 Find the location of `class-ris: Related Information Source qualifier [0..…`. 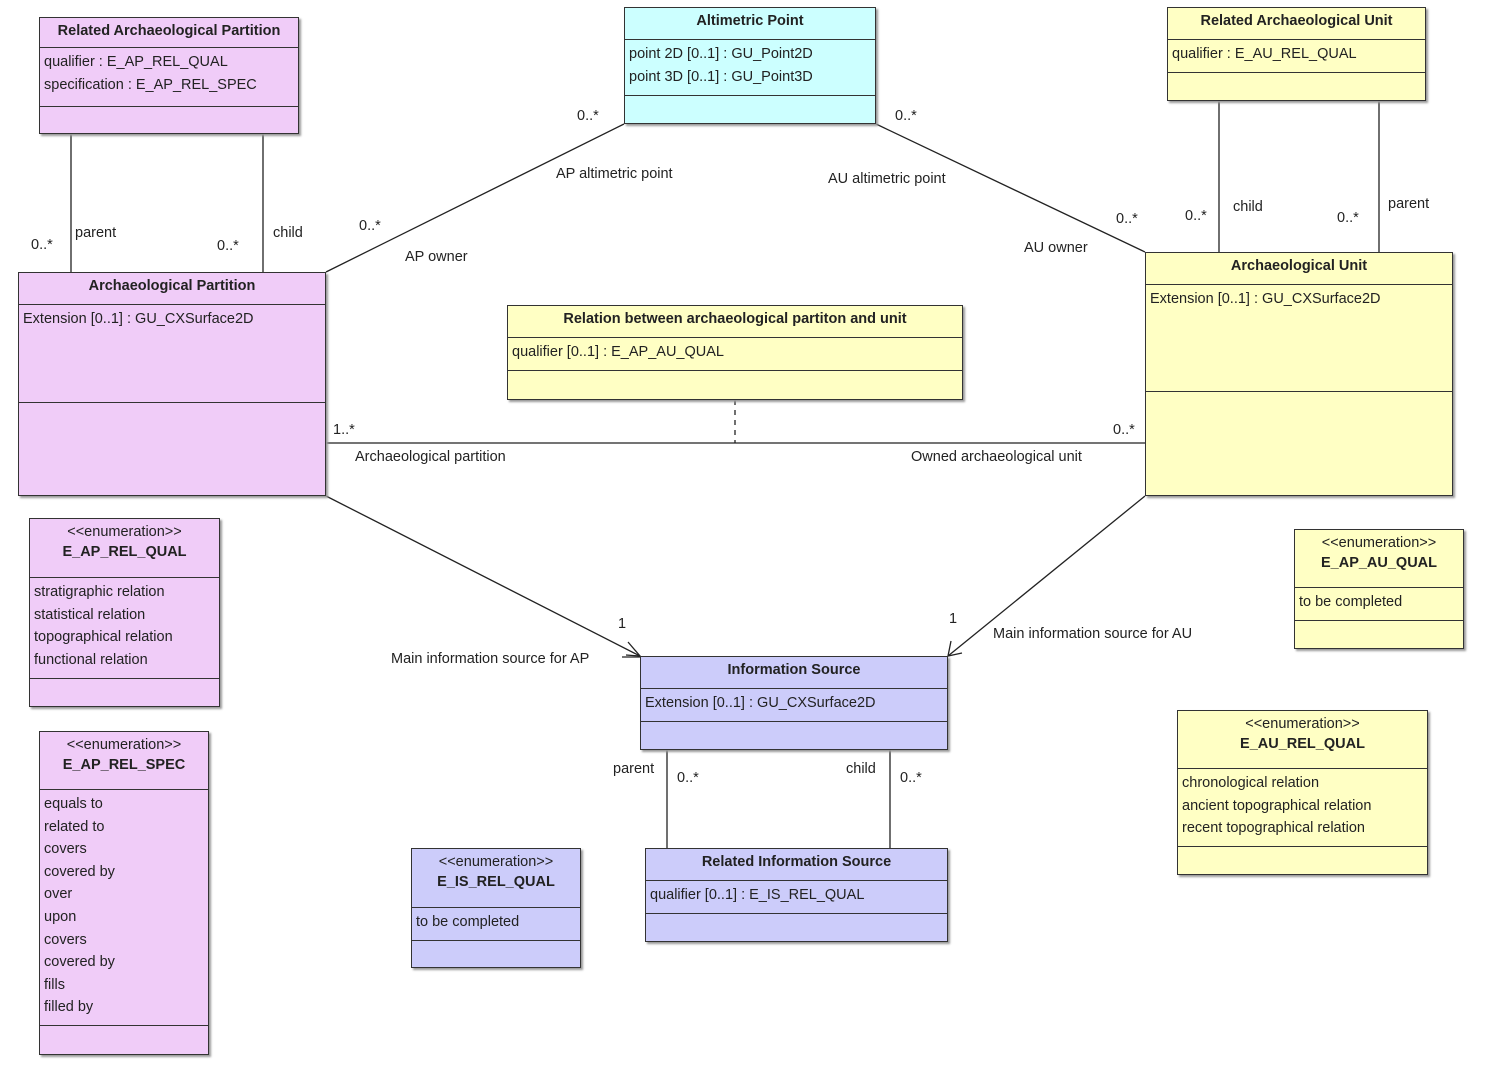

class-ris: Related Information Source qualifier [0..… is located at coordinates (796, 895).